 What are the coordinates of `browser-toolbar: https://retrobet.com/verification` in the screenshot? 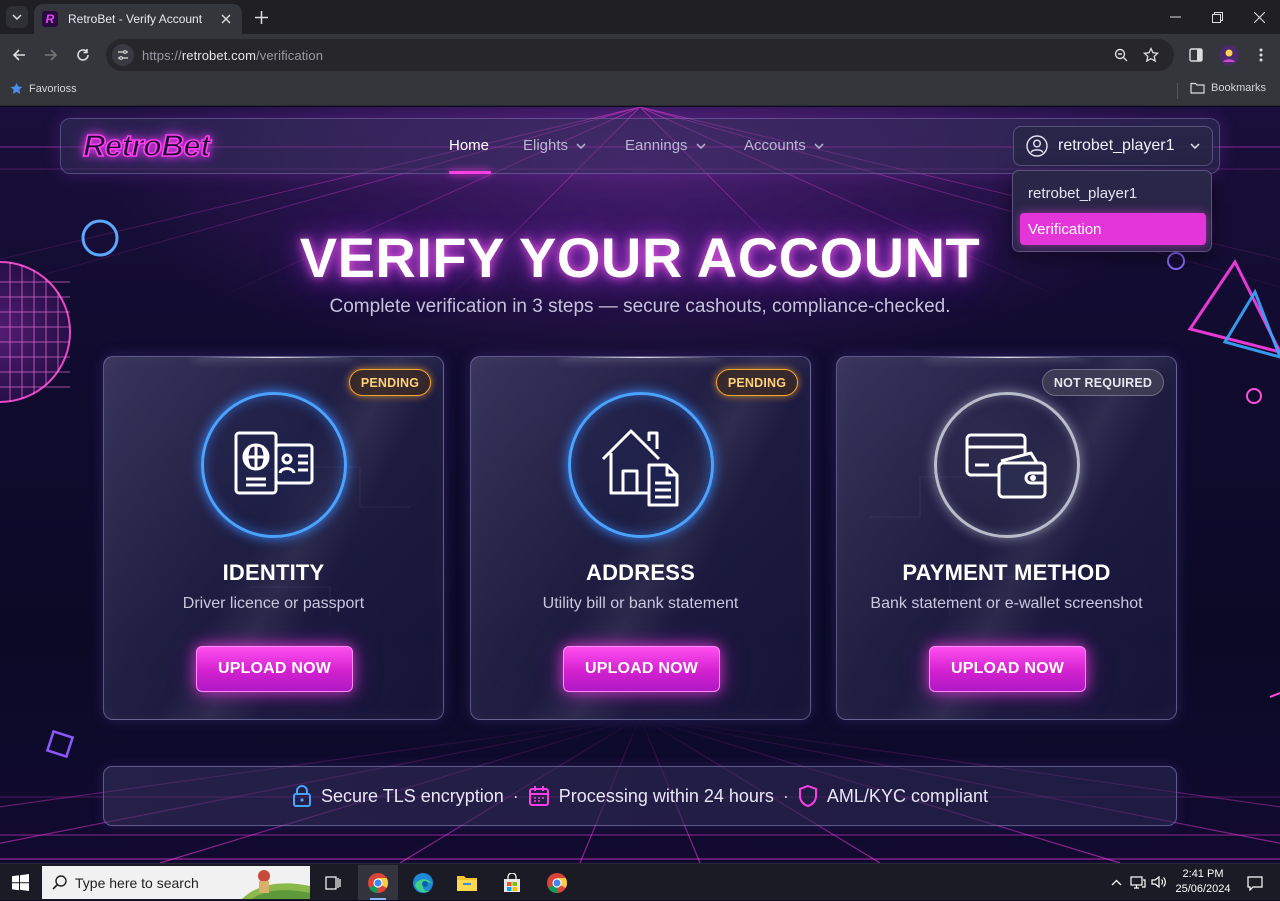 It's located at (640, 55).